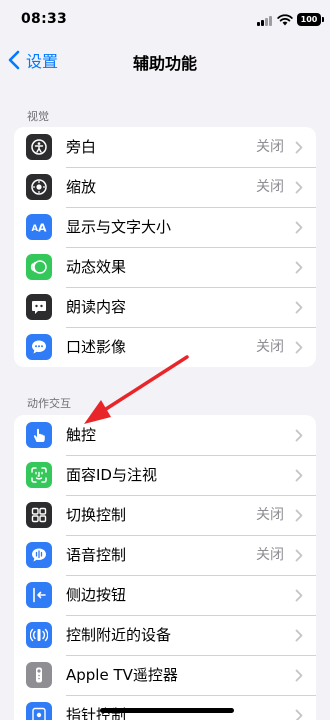 The width and height of the screenshot is (330, 720). I want to click on section-header-physical-motor: 动作交互, so click(49, 403).